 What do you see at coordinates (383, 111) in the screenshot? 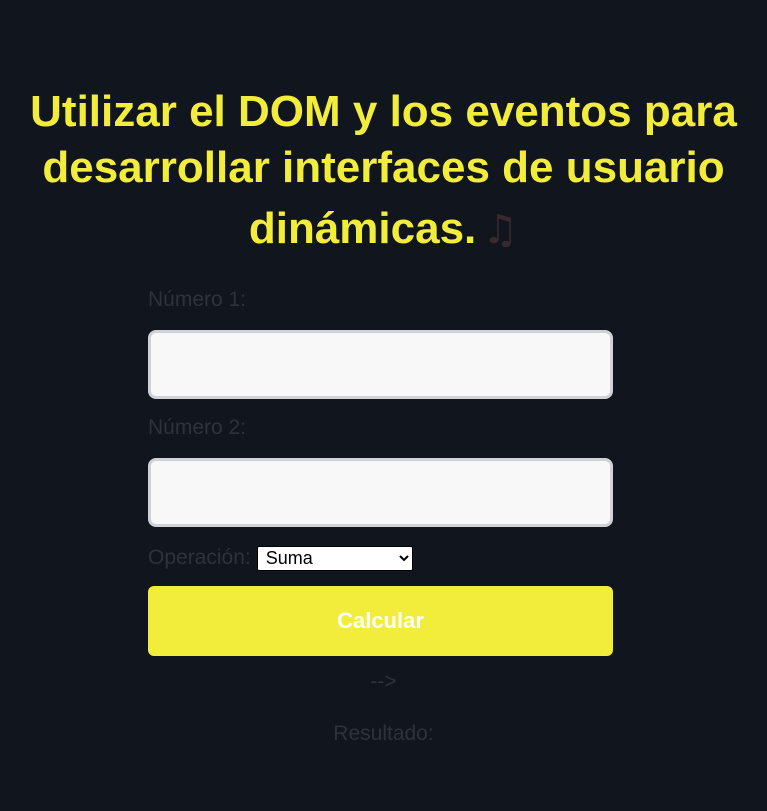
I see `title-line-1: Utilizar el DOM y los eventos para` at bounding box center [383, 111].